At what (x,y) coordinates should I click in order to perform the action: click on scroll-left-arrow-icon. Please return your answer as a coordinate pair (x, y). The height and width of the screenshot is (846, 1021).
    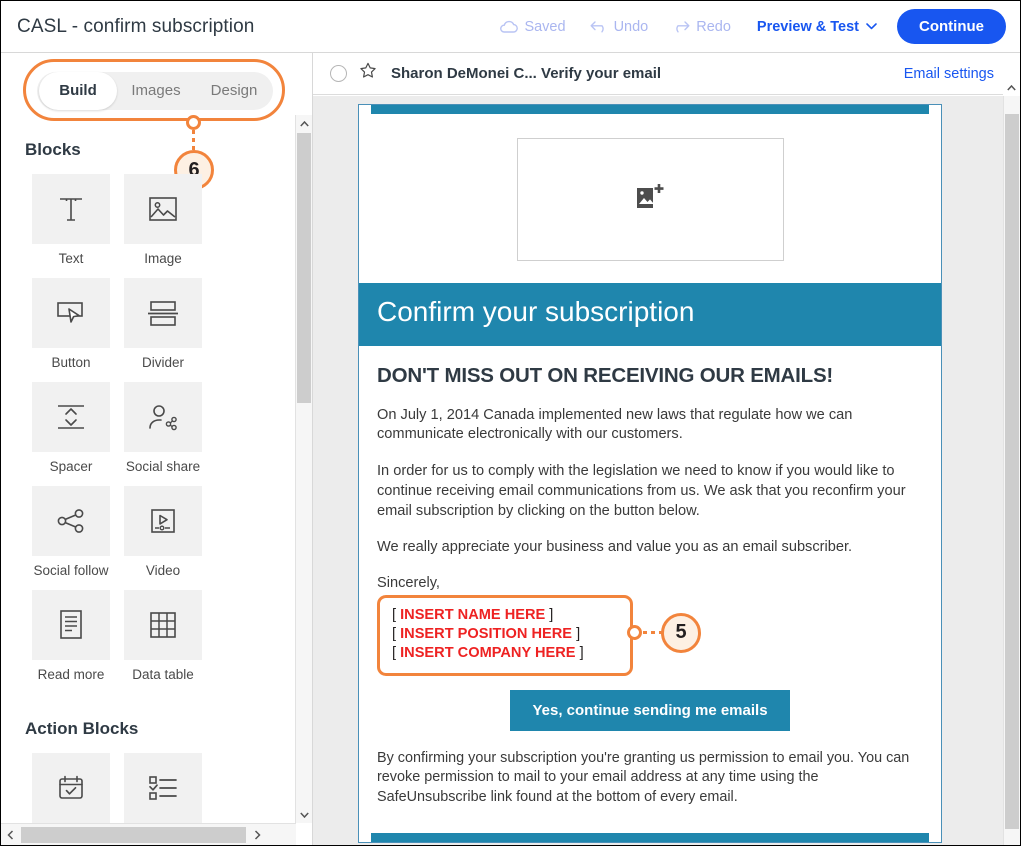
    Looking at the image, I should click on (10, 834).